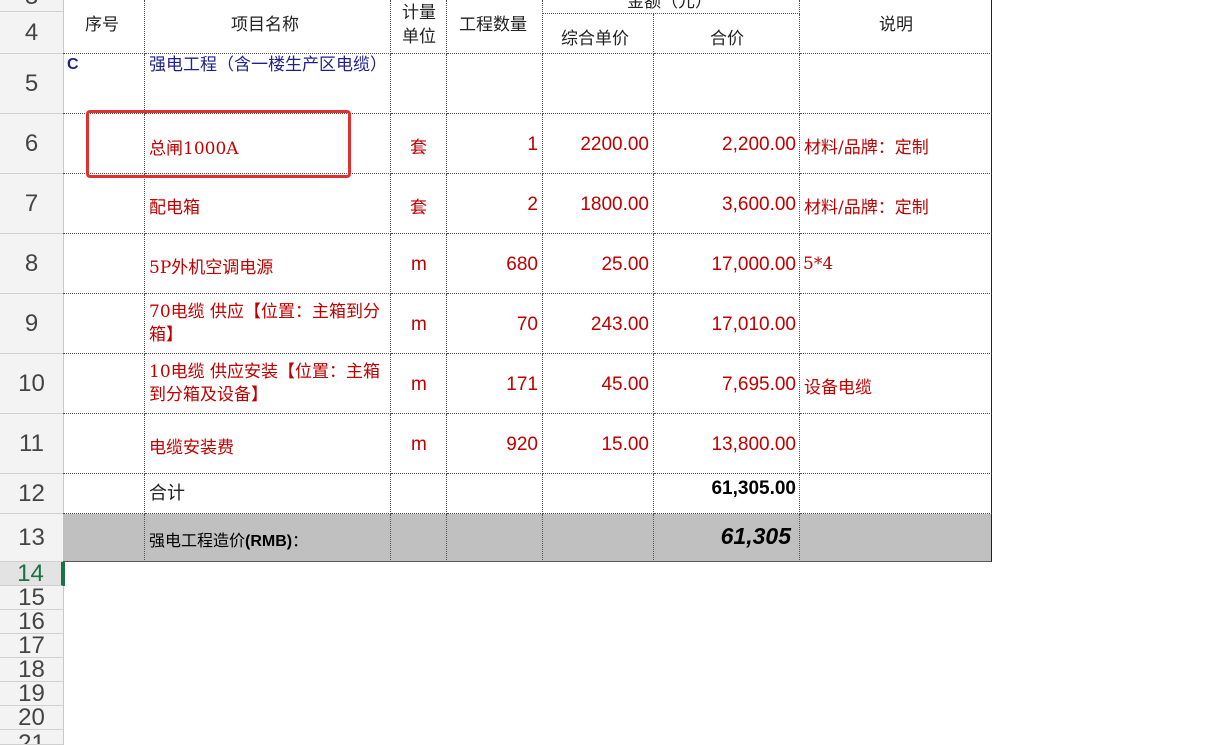 The width and height of the screenshot is (1221, 745). Describe the element at coordinates (31, 597) in the screenshot. I see `row-number-15: 15` at that location.